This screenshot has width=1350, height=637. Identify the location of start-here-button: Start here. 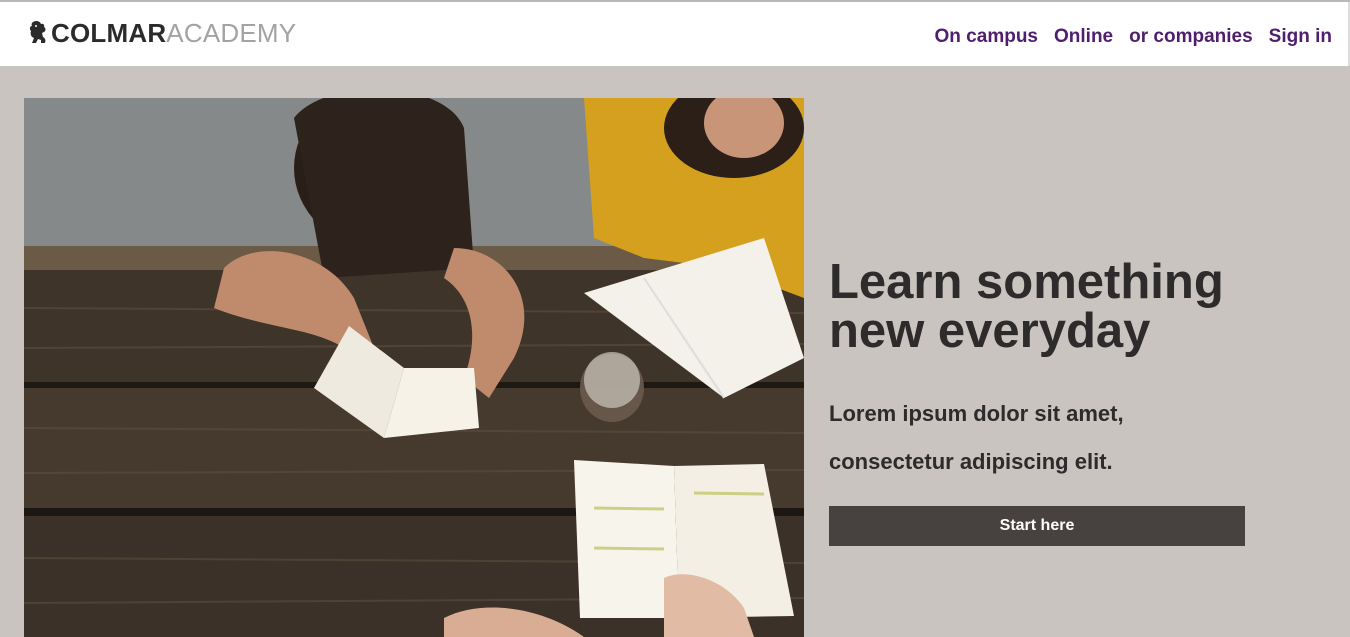
(1037, 526).